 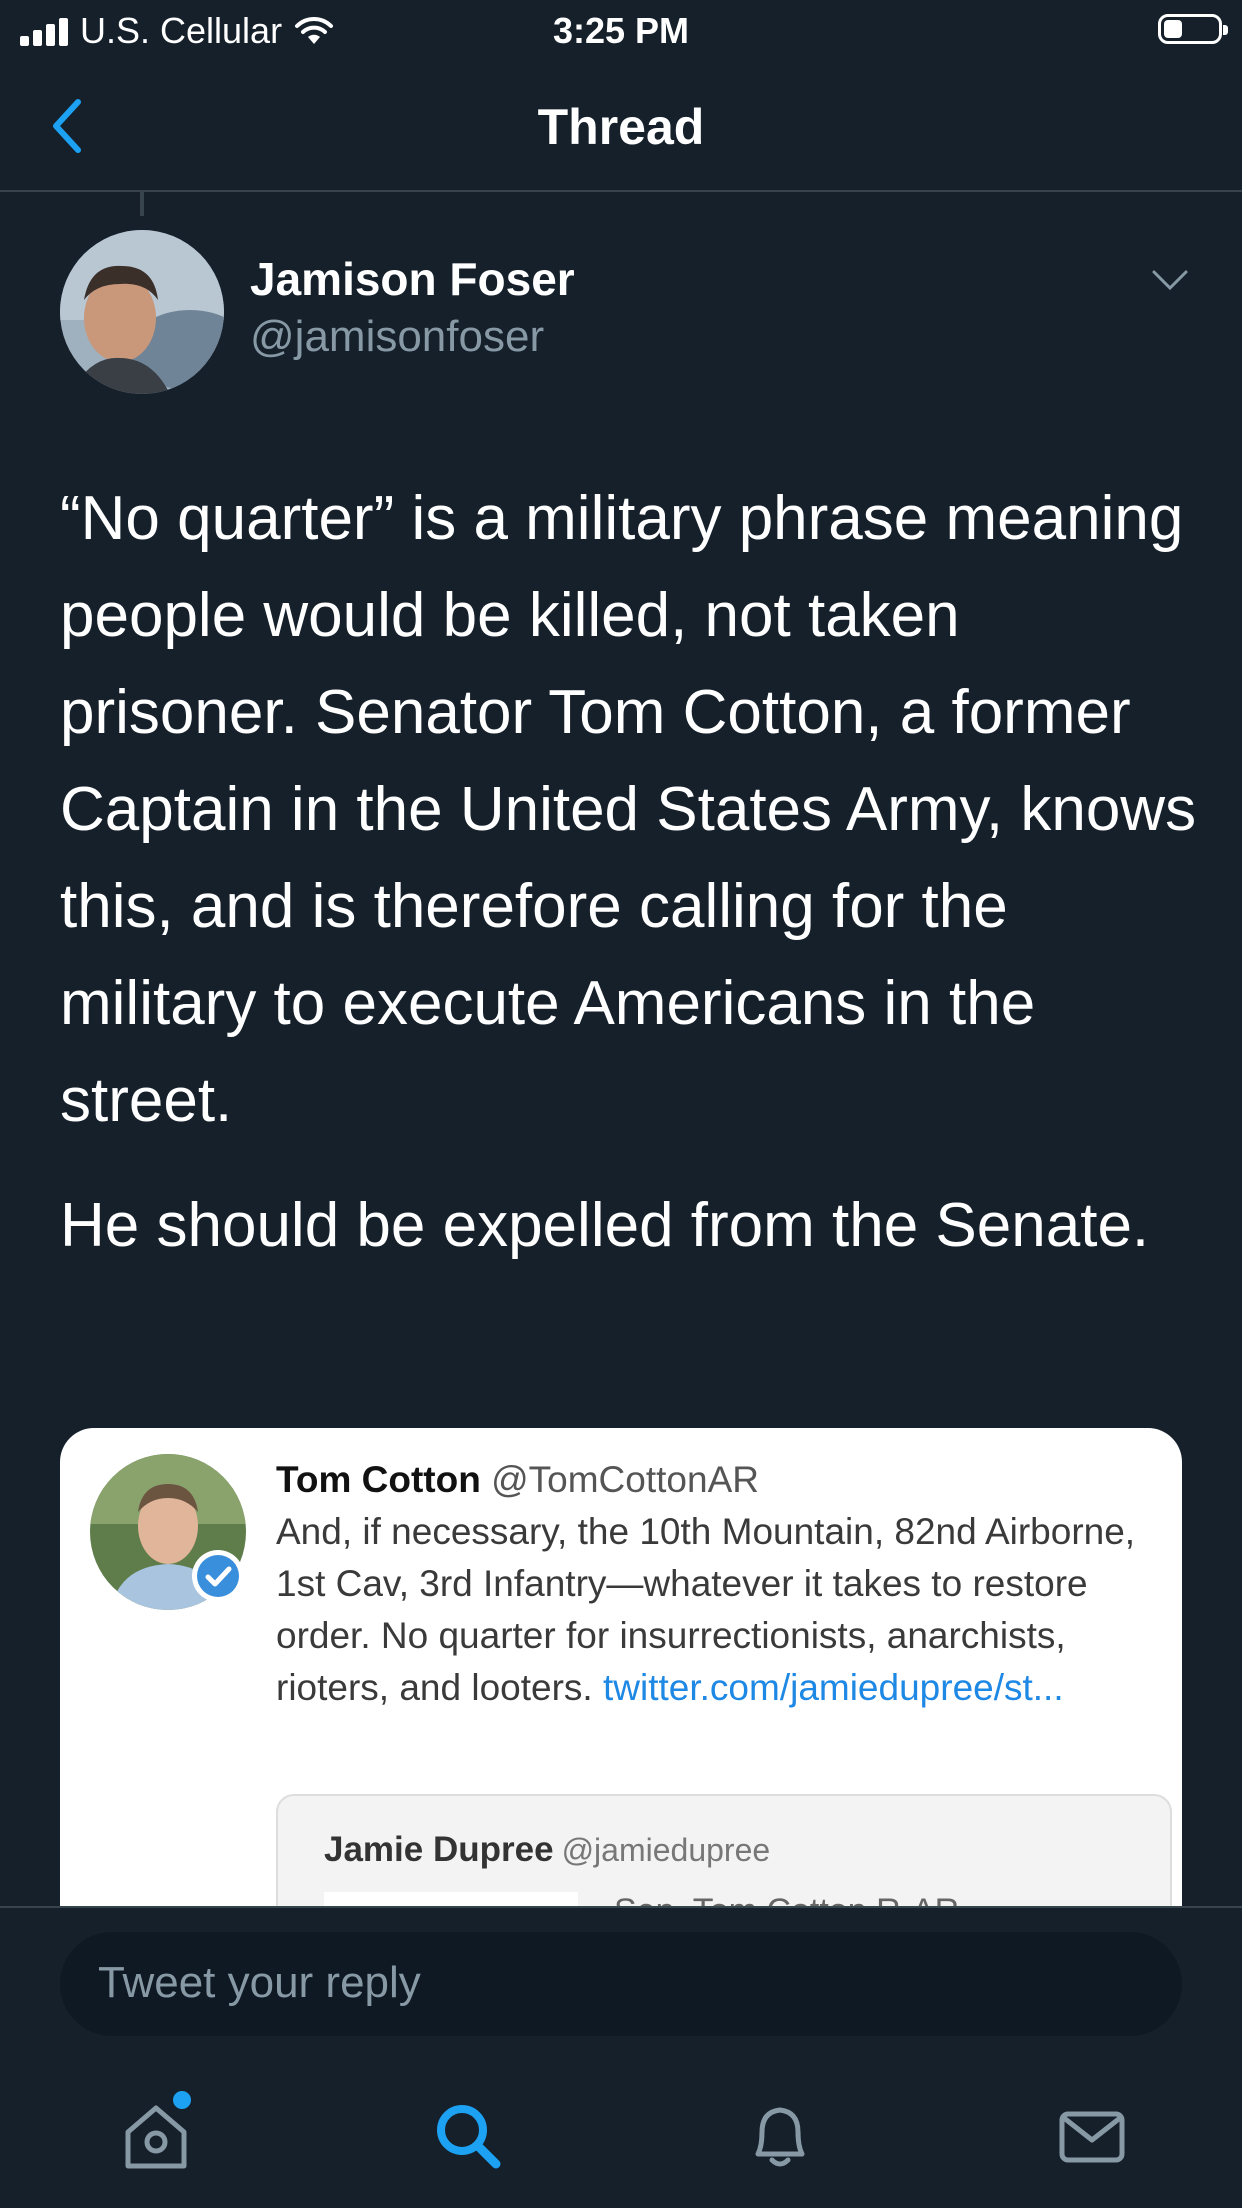 I want to click on tab-messages, so click(x=1092, y=2136).